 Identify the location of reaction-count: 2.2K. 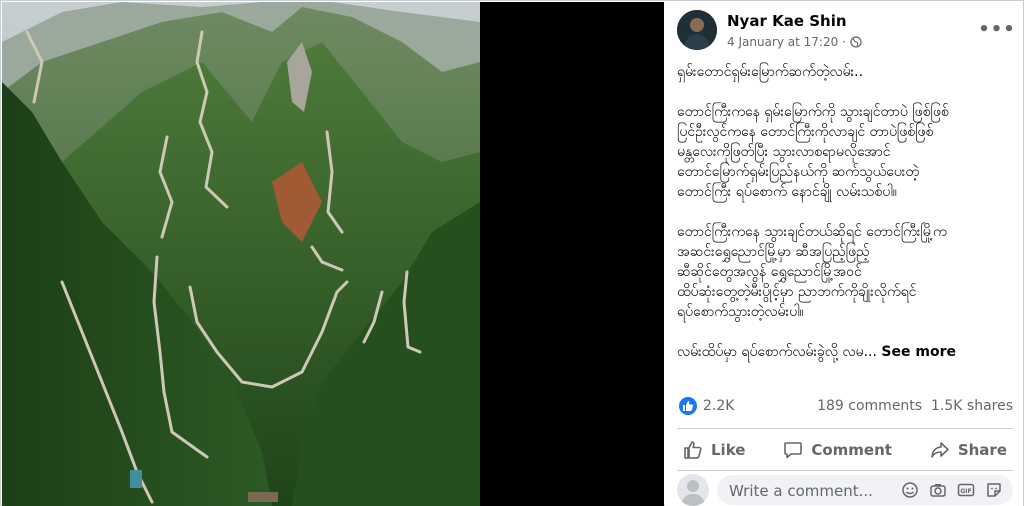
(718, 406).